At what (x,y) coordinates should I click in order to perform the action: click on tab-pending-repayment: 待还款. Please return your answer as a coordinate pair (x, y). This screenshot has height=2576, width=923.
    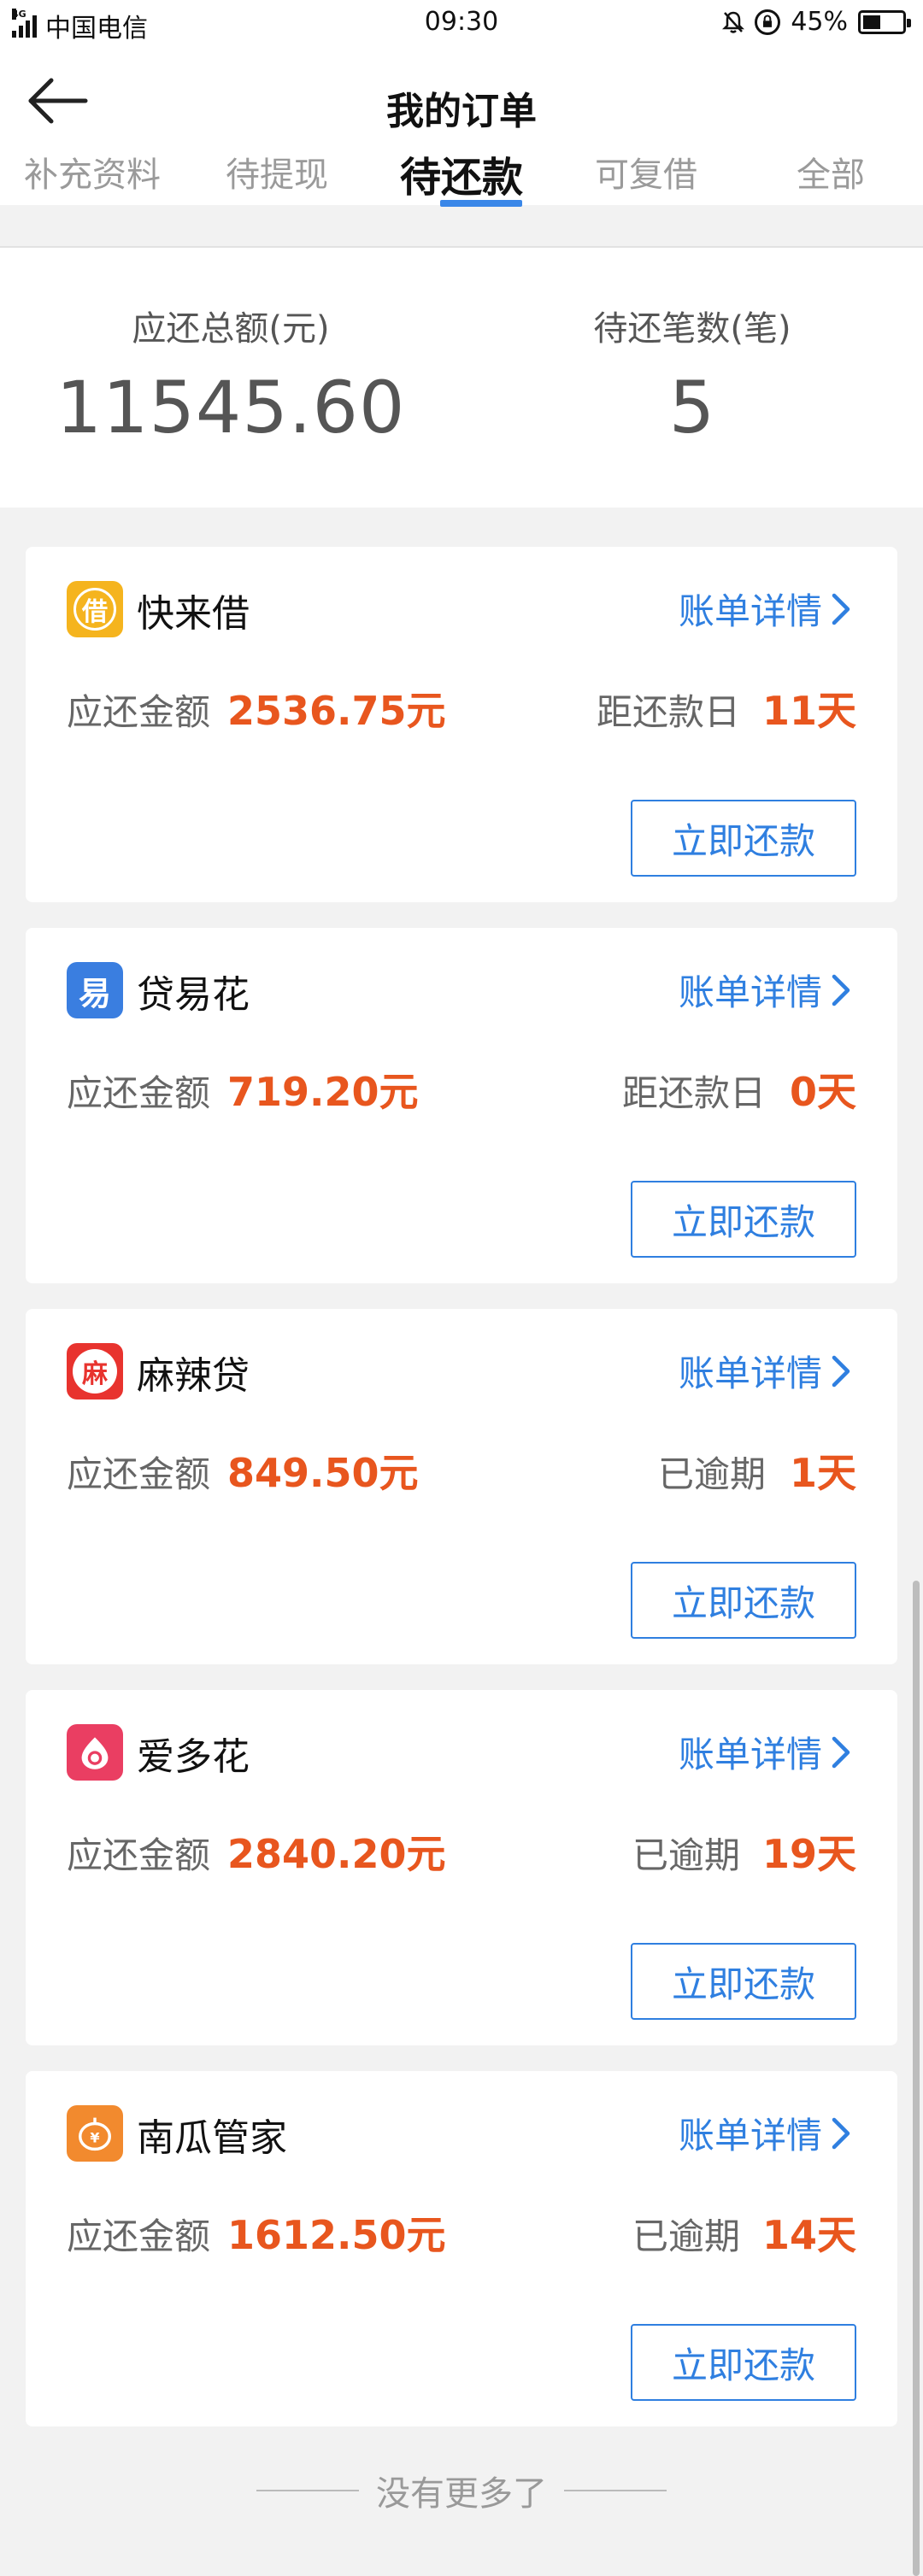
    Looking at the image, I should click on (461, 175).